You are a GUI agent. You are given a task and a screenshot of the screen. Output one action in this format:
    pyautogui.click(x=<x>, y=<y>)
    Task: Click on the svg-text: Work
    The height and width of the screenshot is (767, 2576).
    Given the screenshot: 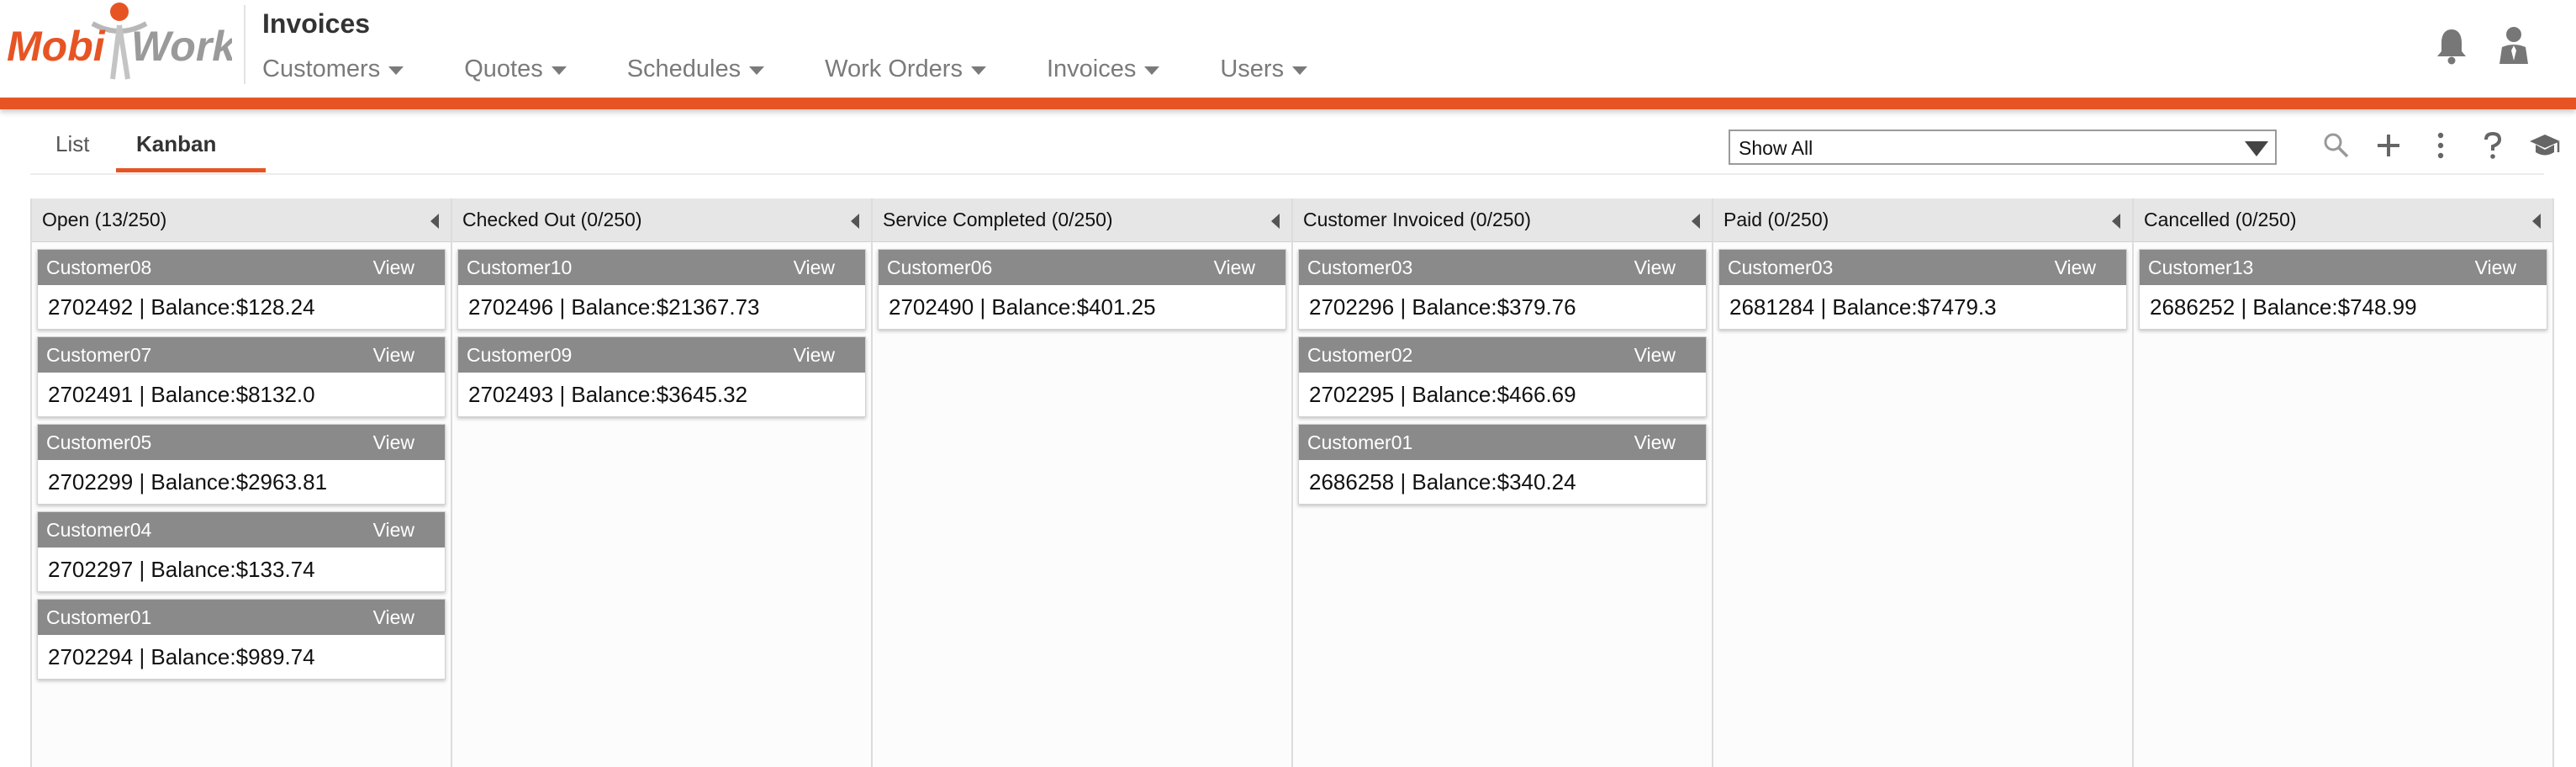 What is the action you would take?
    pyautogui.click(x=181, y=46)
    